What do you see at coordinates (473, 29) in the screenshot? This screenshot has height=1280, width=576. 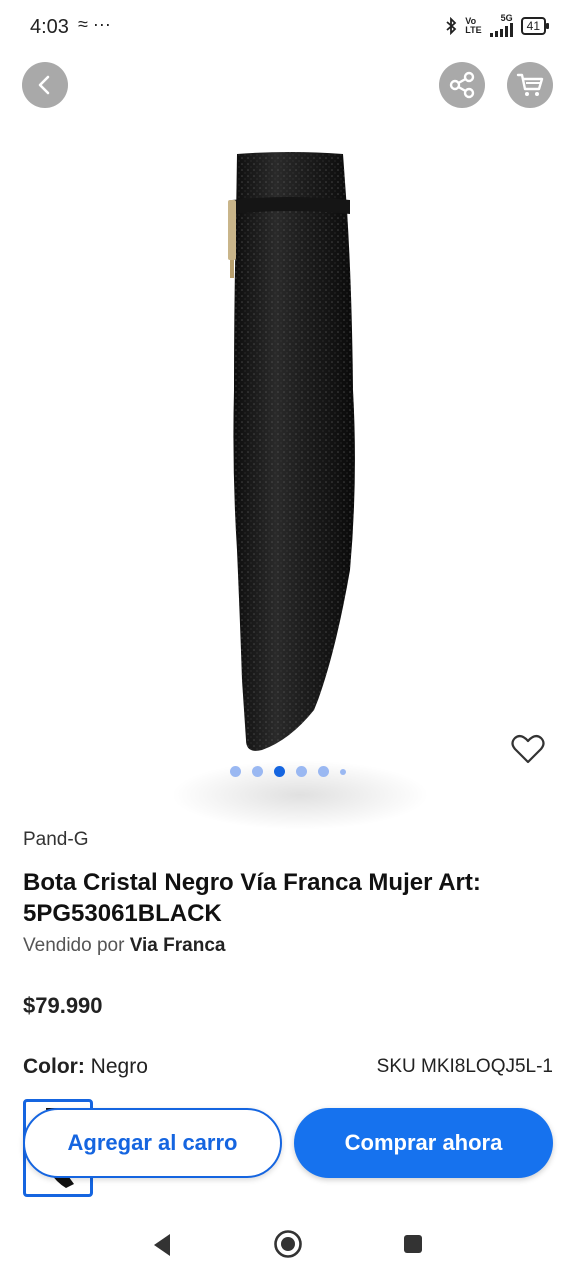 I see `lte-label: LTE` at bounding box center [473, 29].